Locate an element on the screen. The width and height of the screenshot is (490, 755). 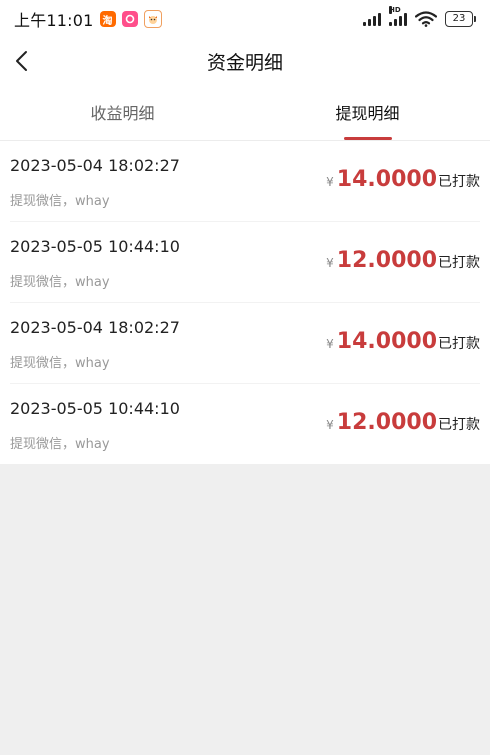
wifi-icon is located at coordinates (426, 19).